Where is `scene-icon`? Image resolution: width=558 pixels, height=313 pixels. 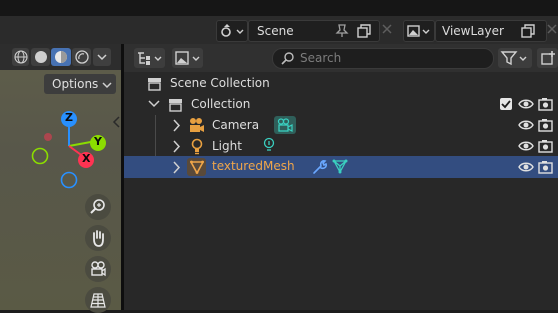 scene-icon is located at coordinates (232, 30).